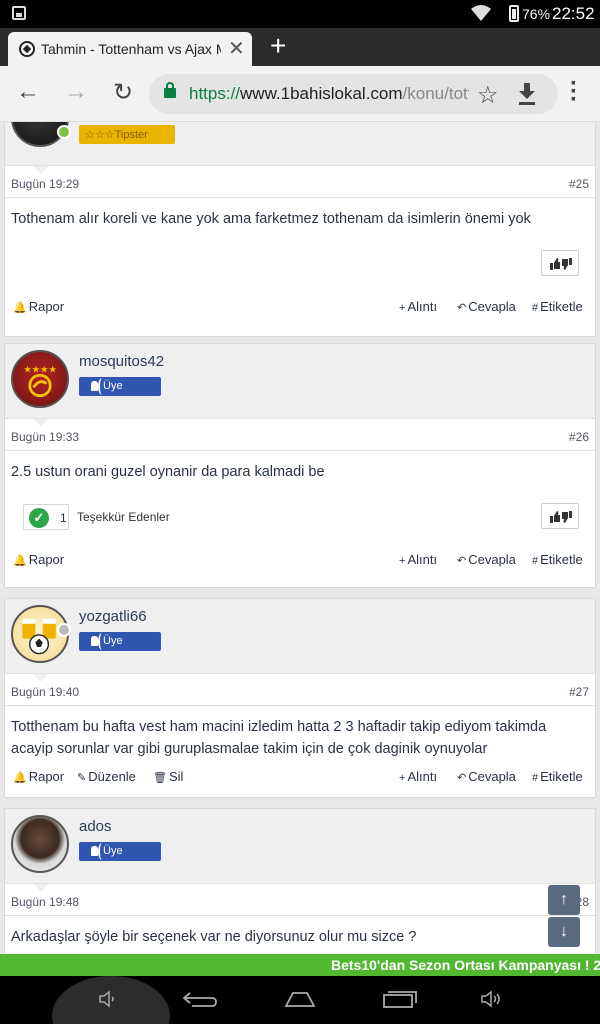 Image resolution: width=600 pixels, height=1024 pixels. I want to click on post-date: Bugün 19:40, so click(45, 692).